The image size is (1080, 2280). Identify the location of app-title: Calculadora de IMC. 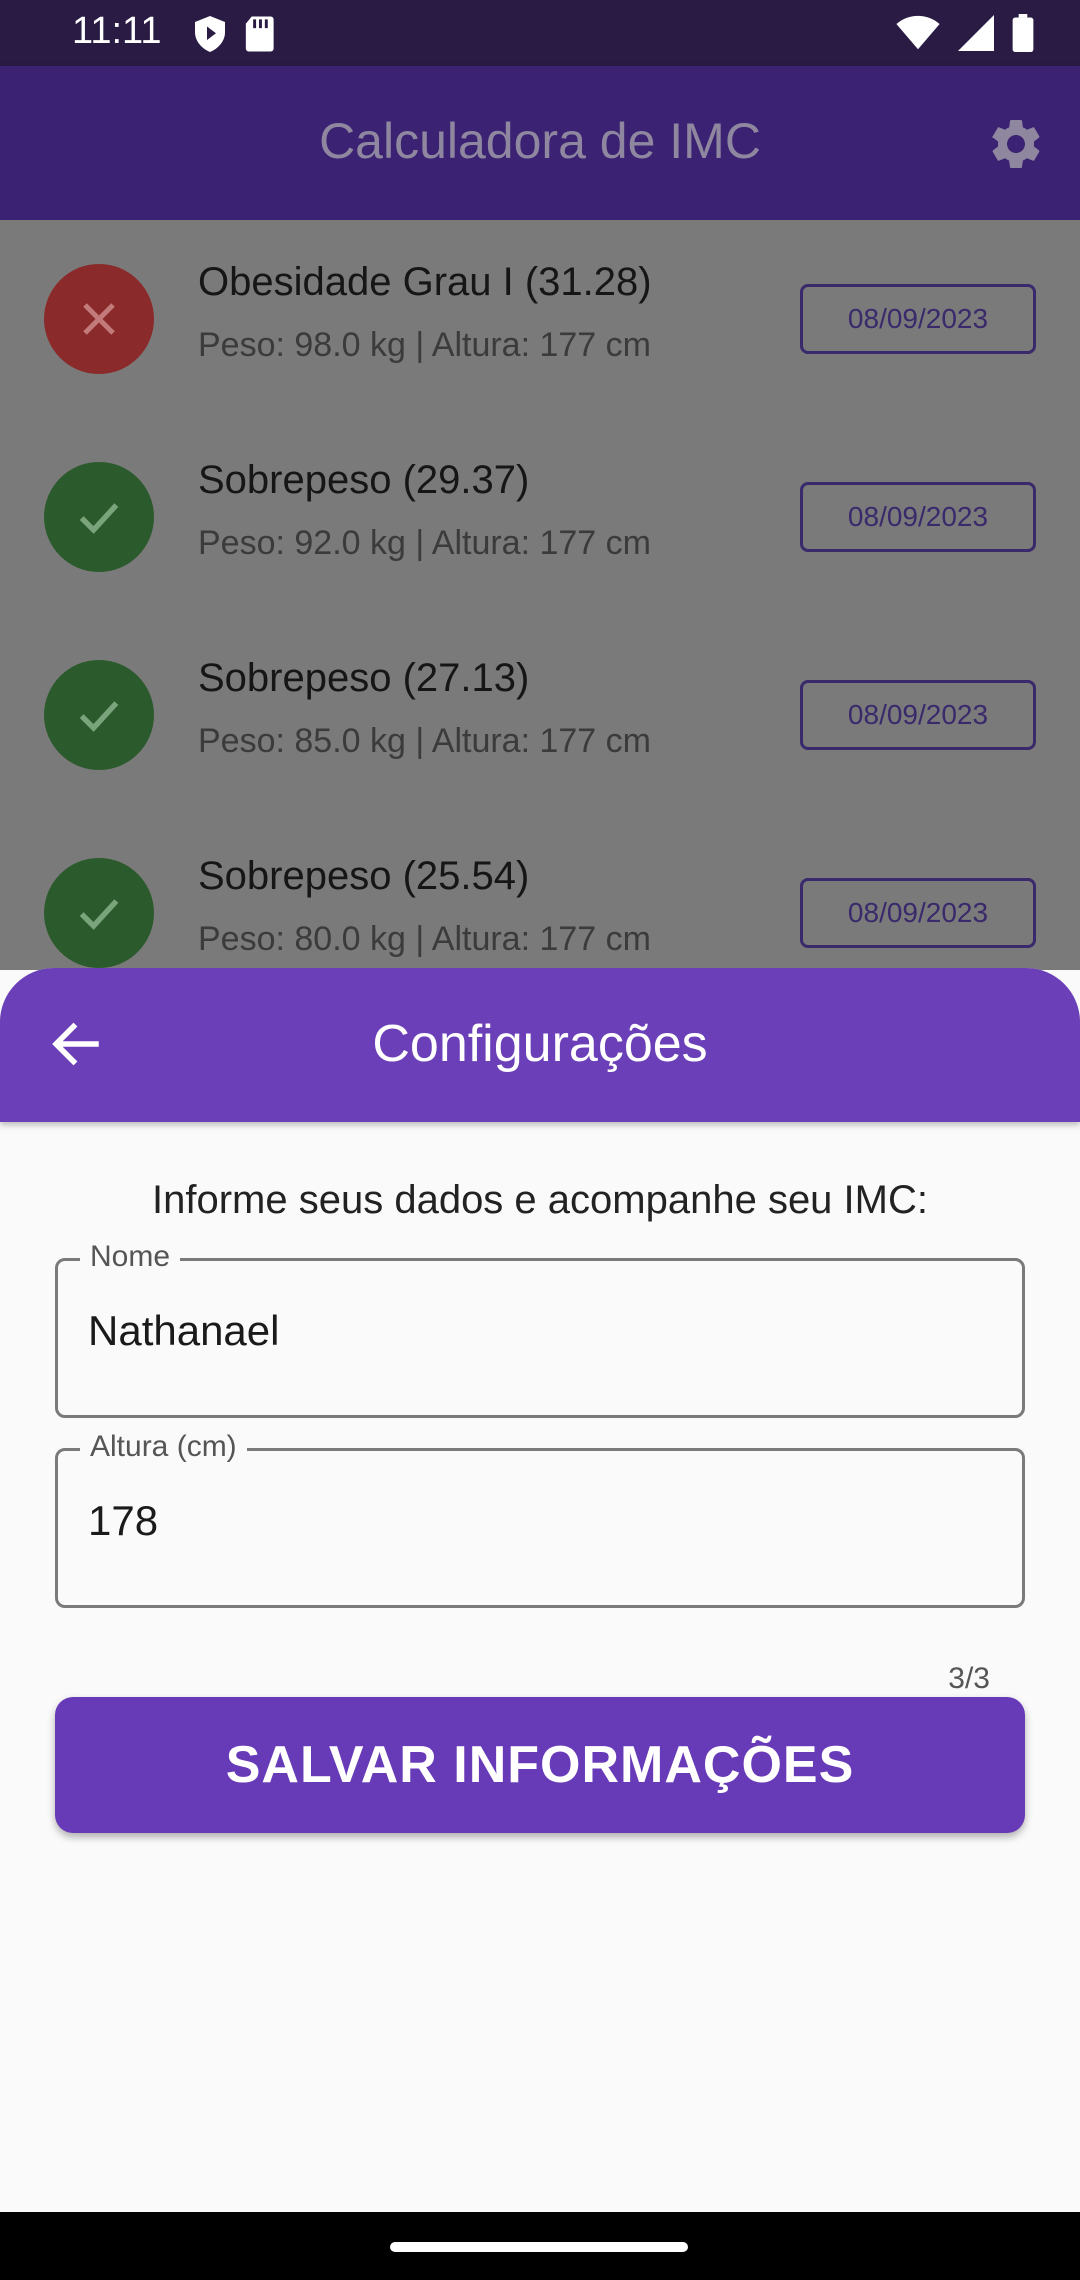
(540, 141).